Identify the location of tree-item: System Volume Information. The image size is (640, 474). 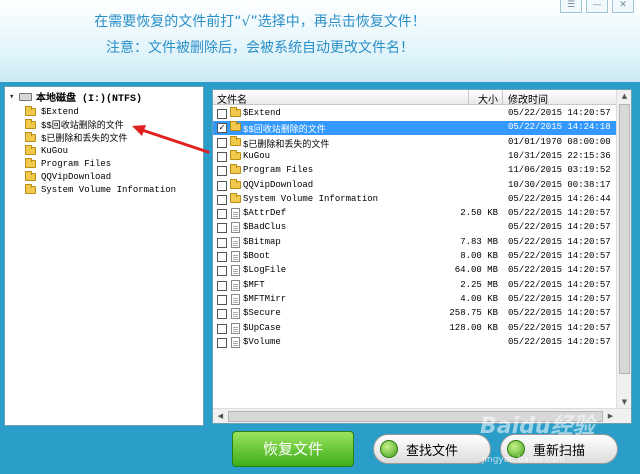
(100, 189).